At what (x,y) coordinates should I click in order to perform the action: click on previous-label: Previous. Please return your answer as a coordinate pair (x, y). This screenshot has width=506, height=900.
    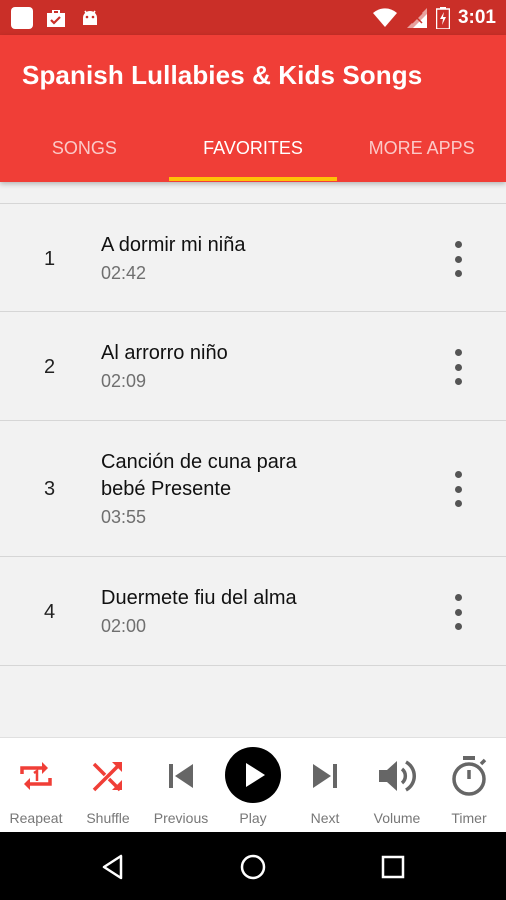
    Looking at the image, I should click on (181, 818).